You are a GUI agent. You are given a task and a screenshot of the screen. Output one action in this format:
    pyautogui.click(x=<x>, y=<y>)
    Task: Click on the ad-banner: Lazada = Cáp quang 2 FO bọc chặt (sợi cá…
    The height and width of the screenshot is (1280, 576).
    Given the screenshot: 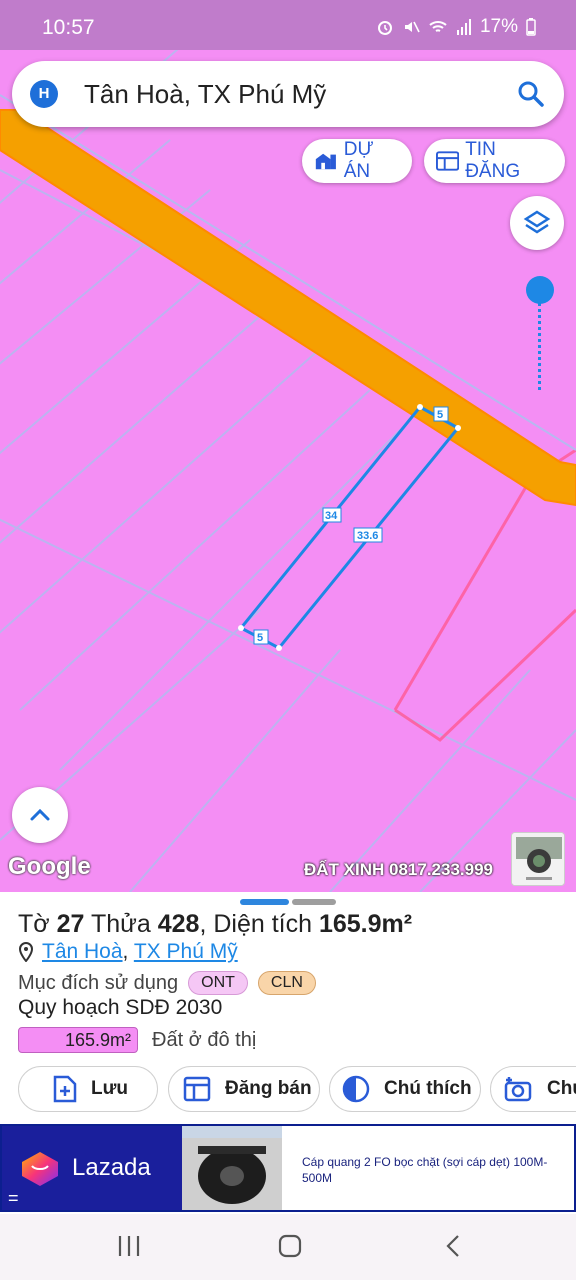 What is the action you would take?
    pyautogui.click(x=288, y=1168)
    